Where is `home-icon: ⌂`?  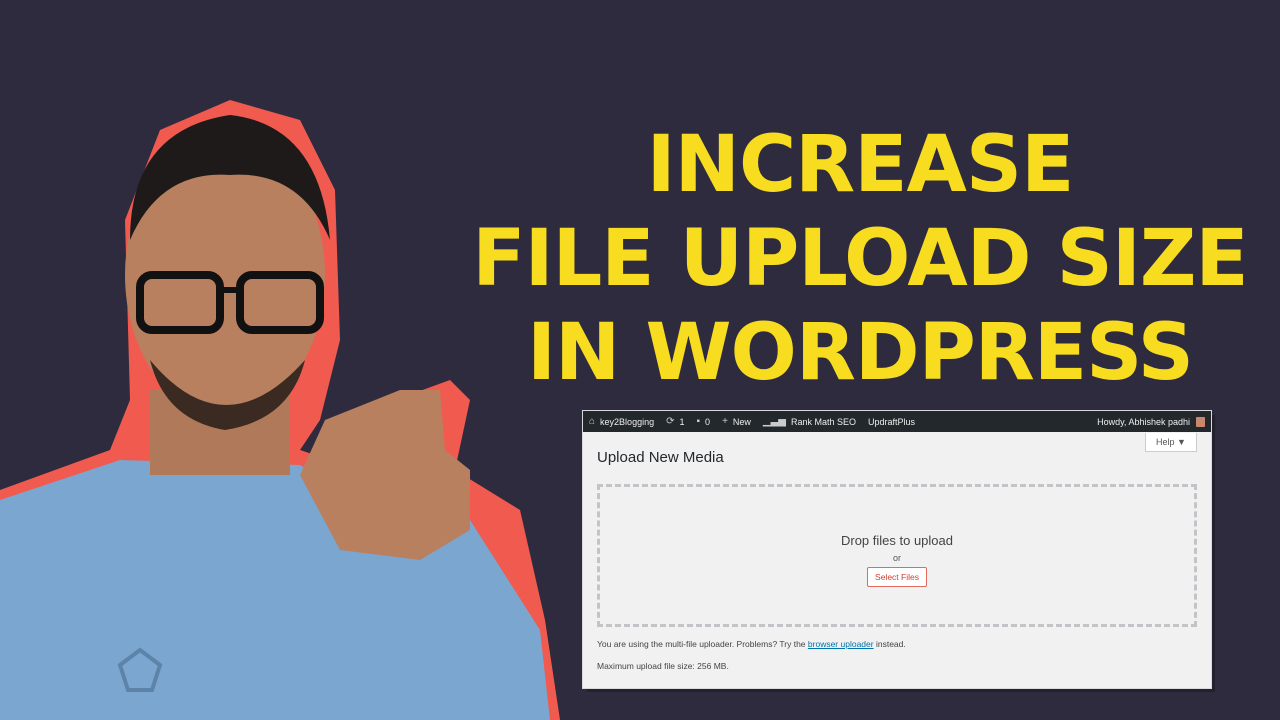 home-icon: ⌂ is located at coordinates (592, 421).